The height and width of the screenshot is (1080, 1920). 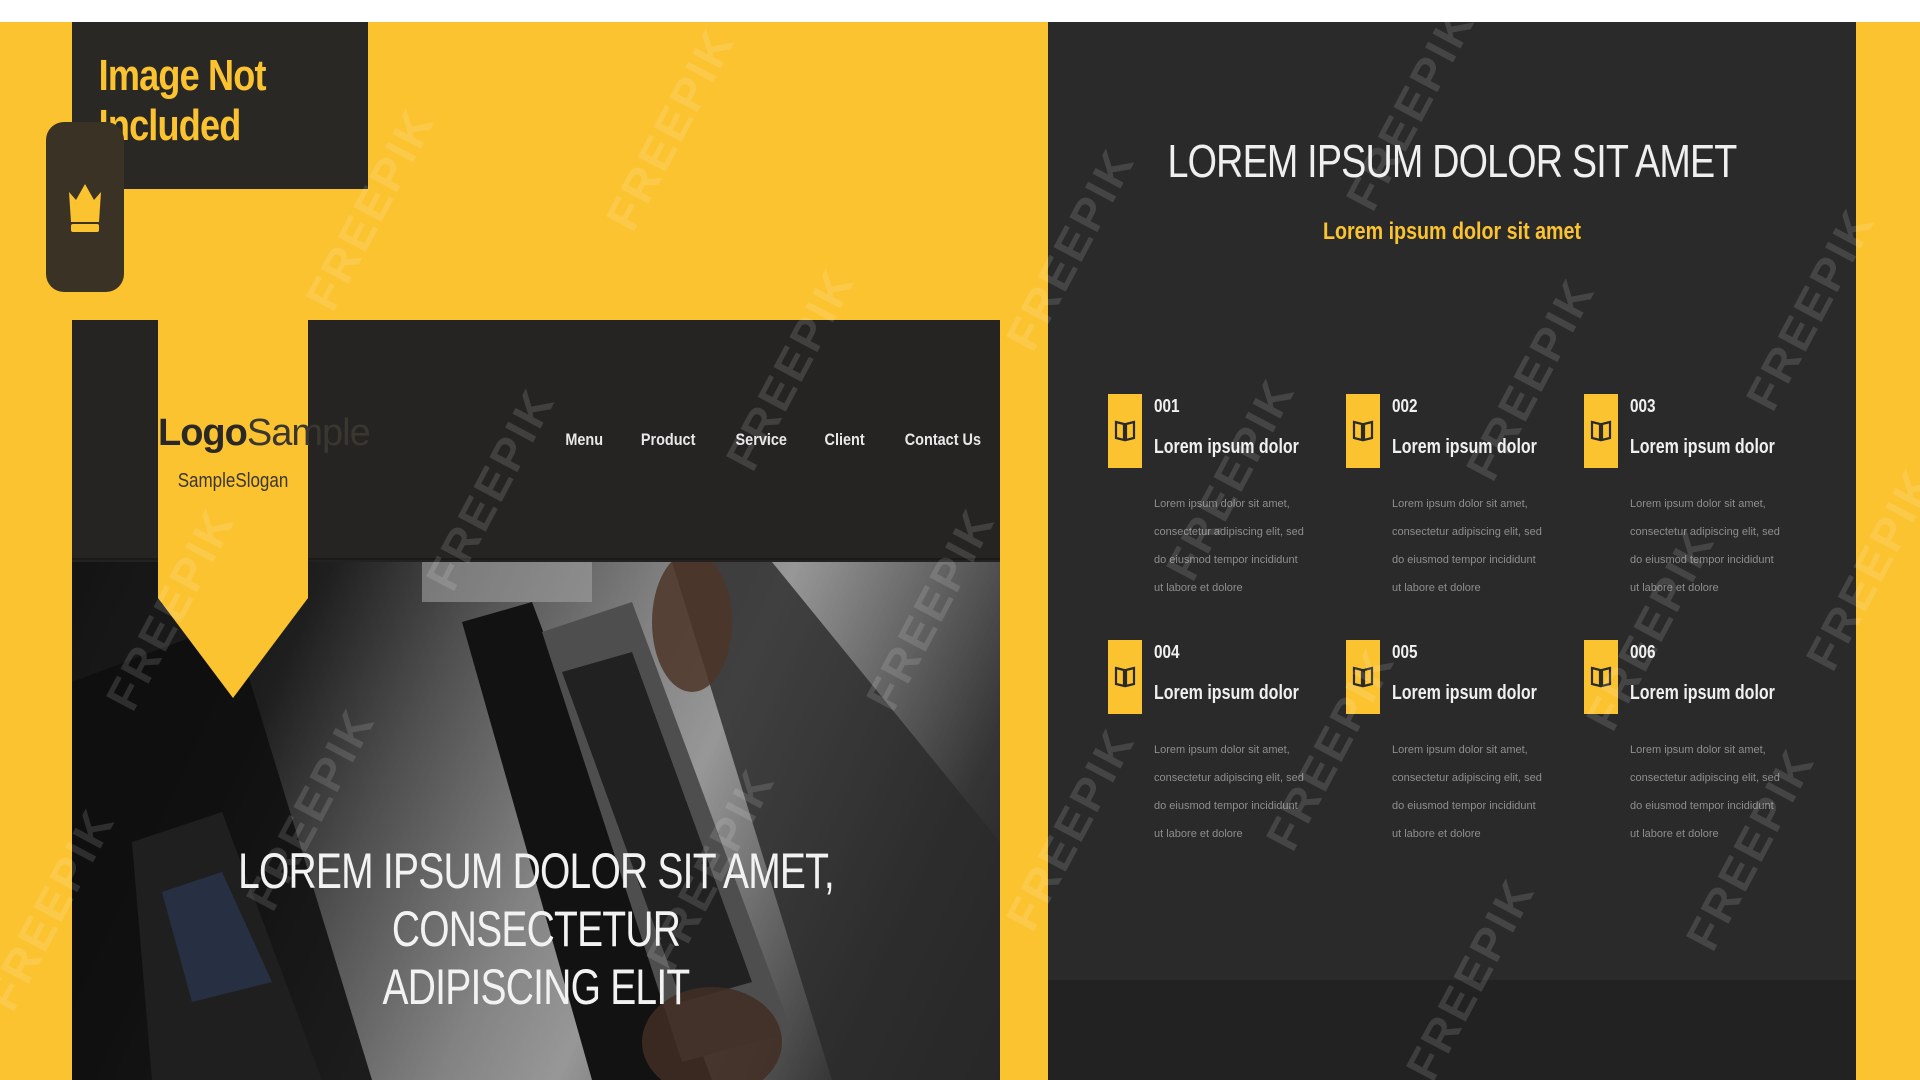 I want to click on logo-light: Sample, so click(x=308, y=433).